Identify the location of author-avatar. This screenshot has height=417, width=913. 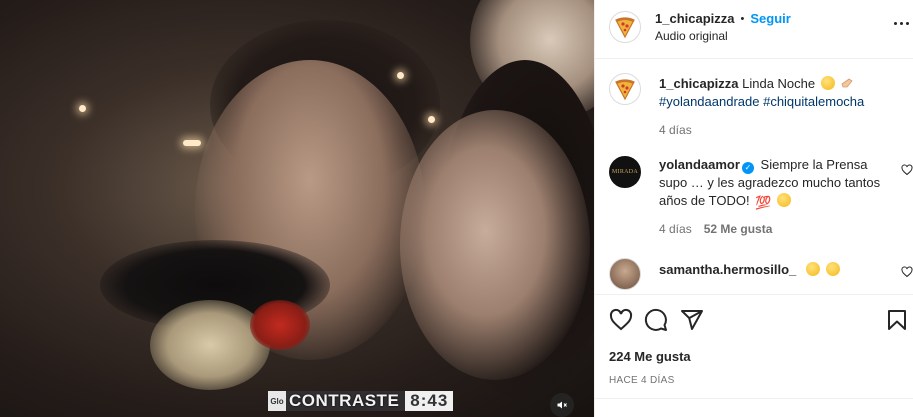
(625, 27).